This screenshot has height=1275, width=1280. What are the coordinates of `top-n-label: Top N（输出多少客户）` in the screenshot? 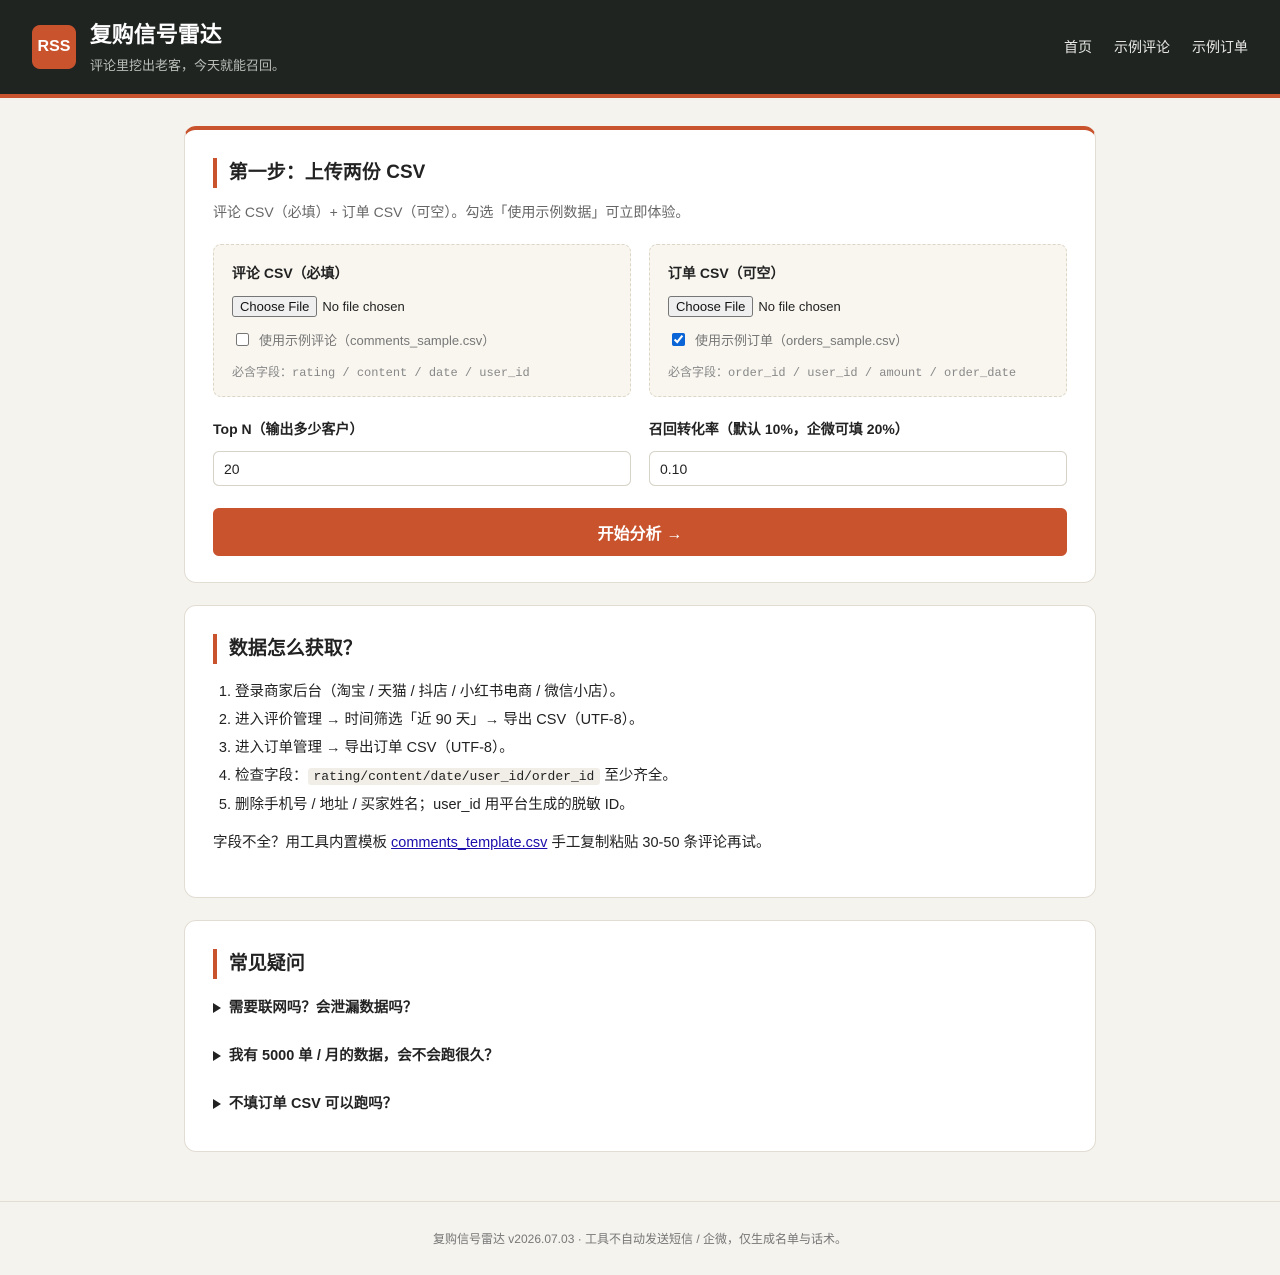 It's located at (288, 429).